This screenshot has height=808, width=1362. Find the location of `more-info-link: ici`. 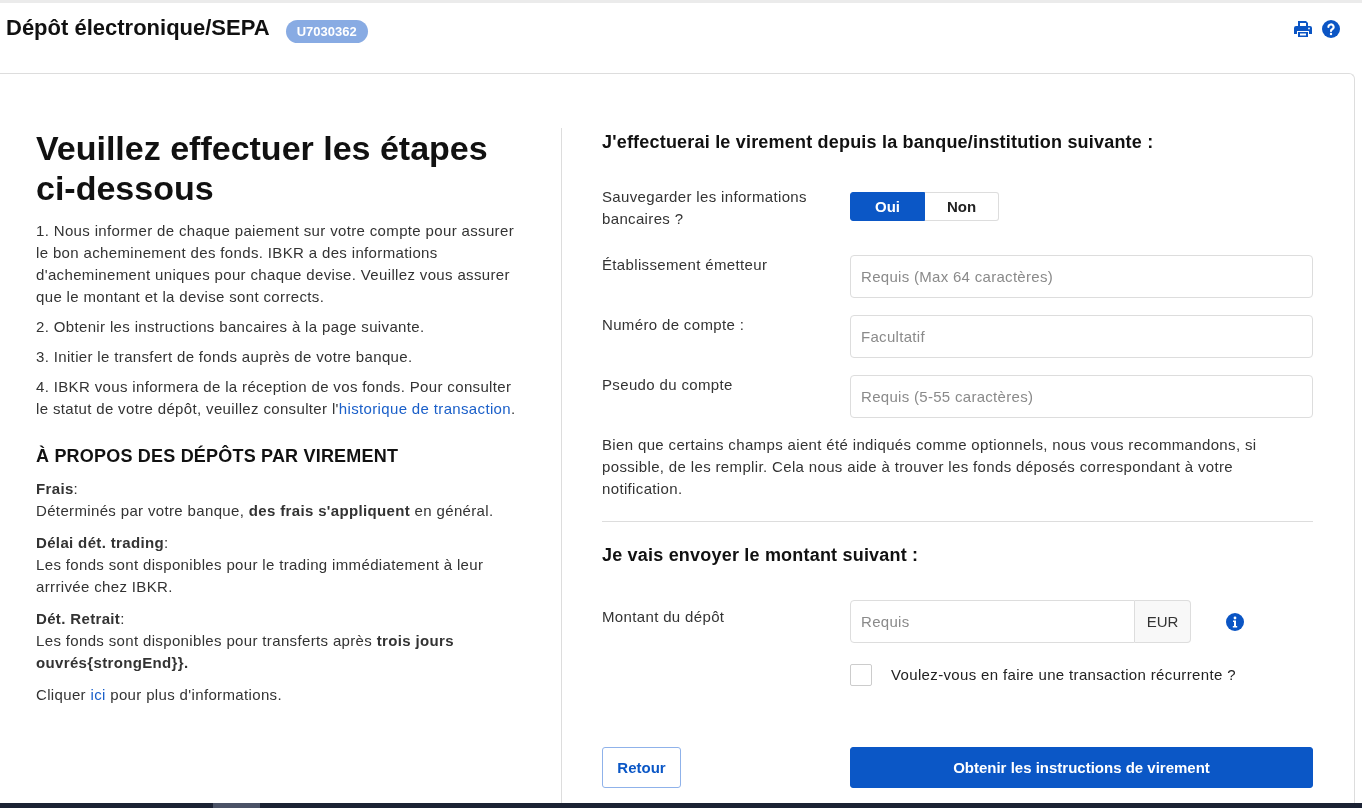

more-info-link: ici is located at coordinates (98, 694).